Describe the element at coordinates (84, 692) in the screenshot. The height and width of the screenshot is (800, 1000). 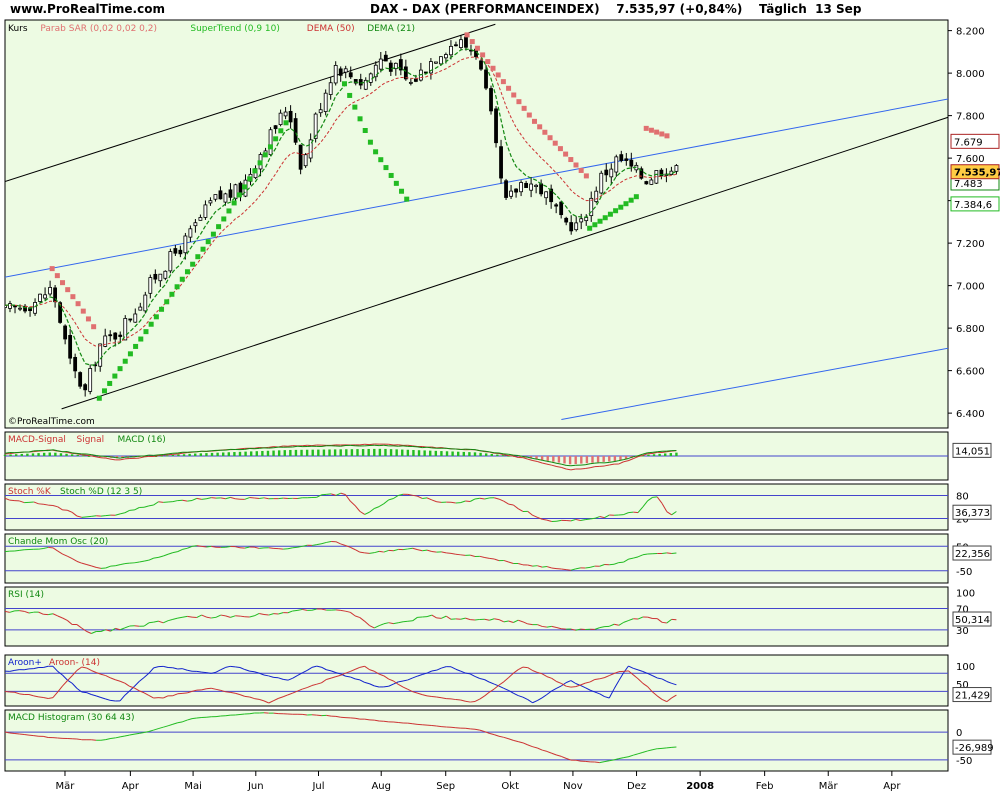
I see `aroon-up-line` at that location.